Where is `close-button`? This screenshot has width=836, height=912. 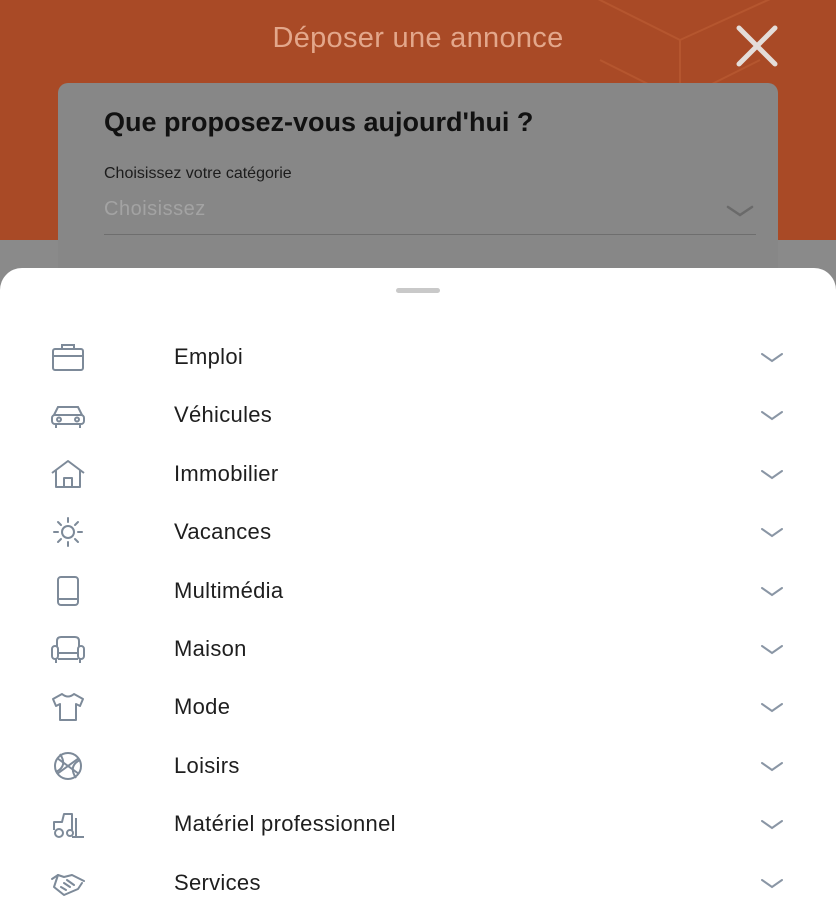
close-button is located at coordinates (757, 46).